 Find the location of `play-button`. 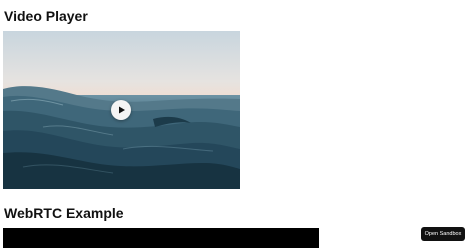

play-button is located at coordinates (121, 110).